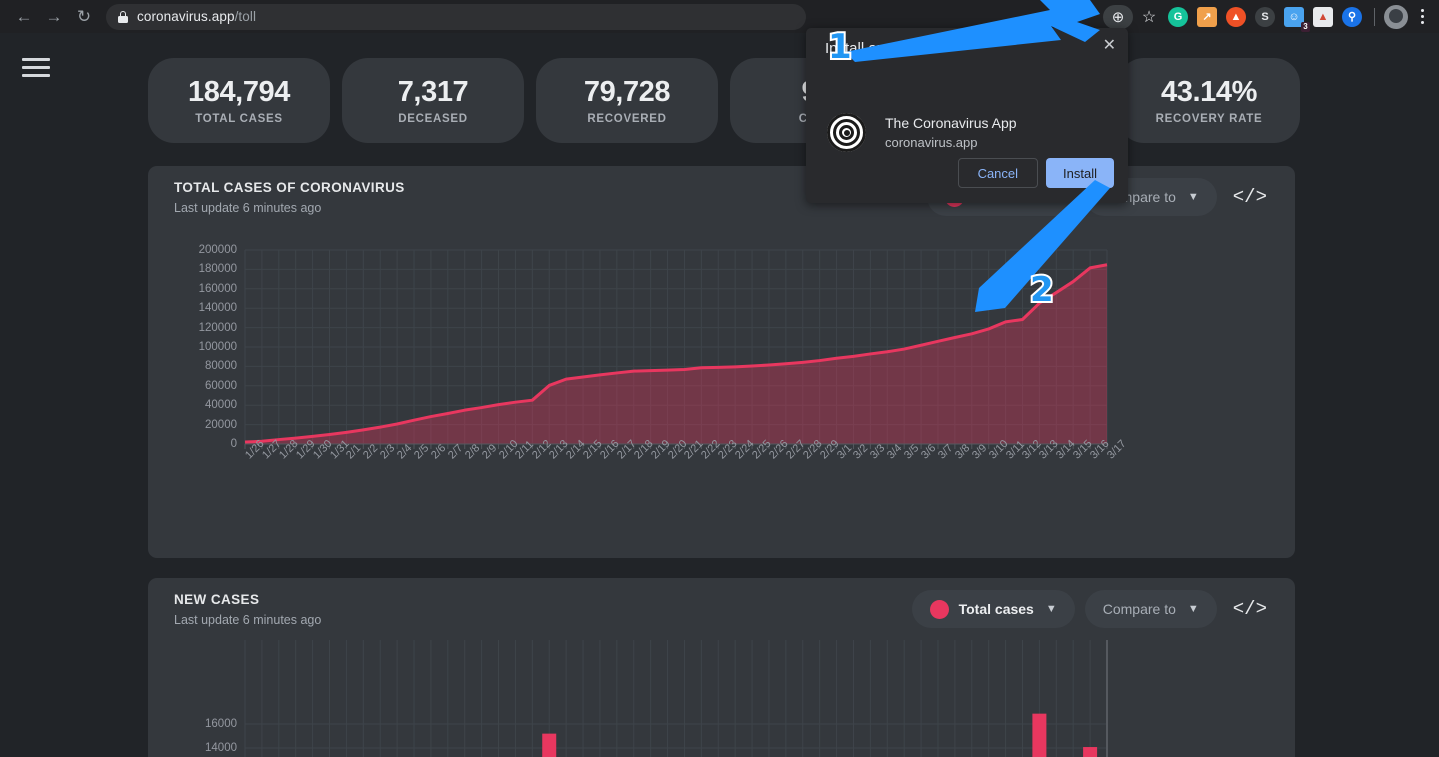 This screenshot has width=1439, height=757. Describe the element at coordinates (221, 405) in the screenshot. I see `y-axis-tick-label: 40000` at that location.